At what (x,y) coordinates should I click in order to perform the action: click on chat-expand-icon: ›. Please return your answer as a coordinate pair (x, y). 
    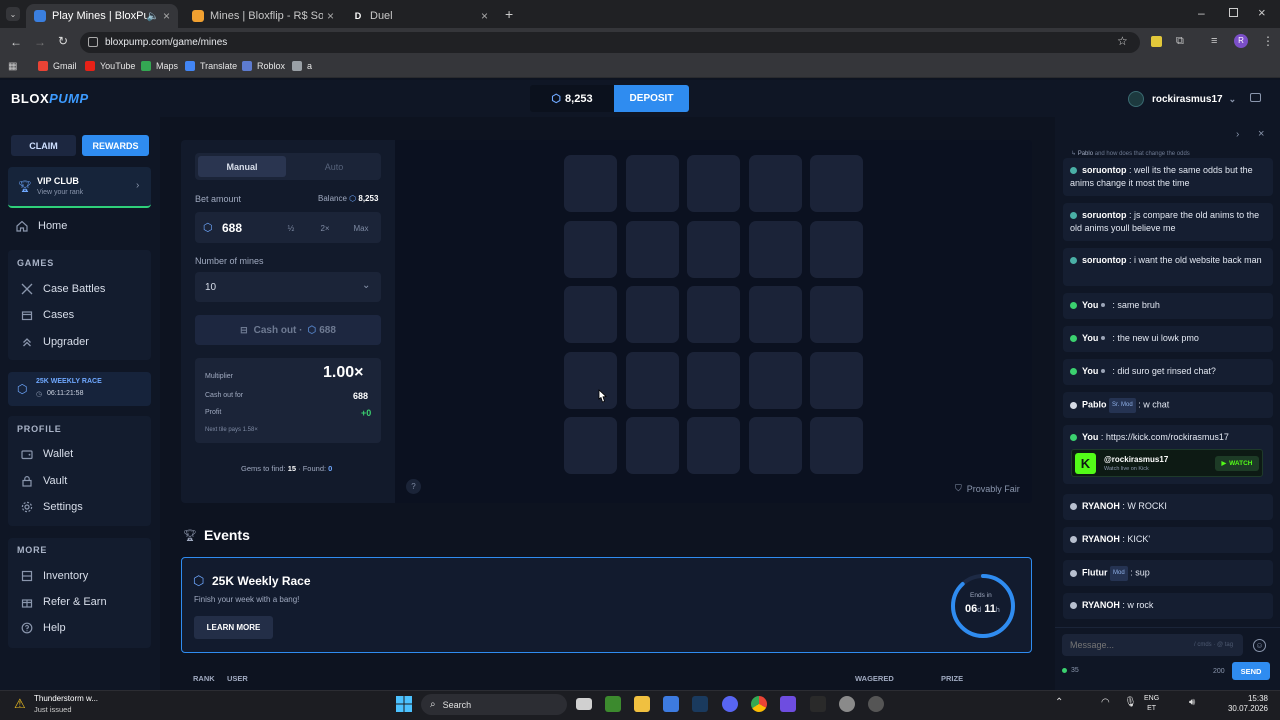
    Looking at the image, I should click on (1237, 134).